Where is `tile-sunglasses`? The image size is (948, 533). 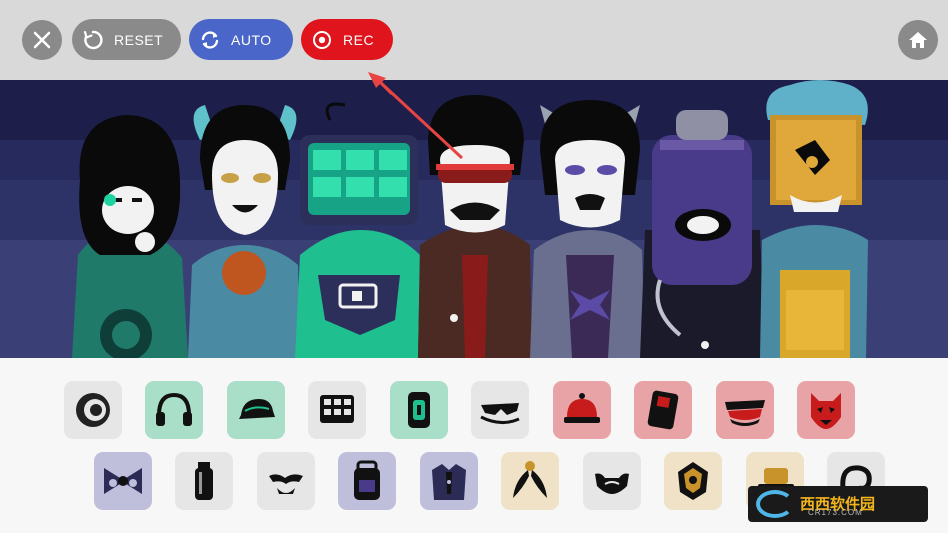 tile-sunglasses is located at coordinates (500, 410).